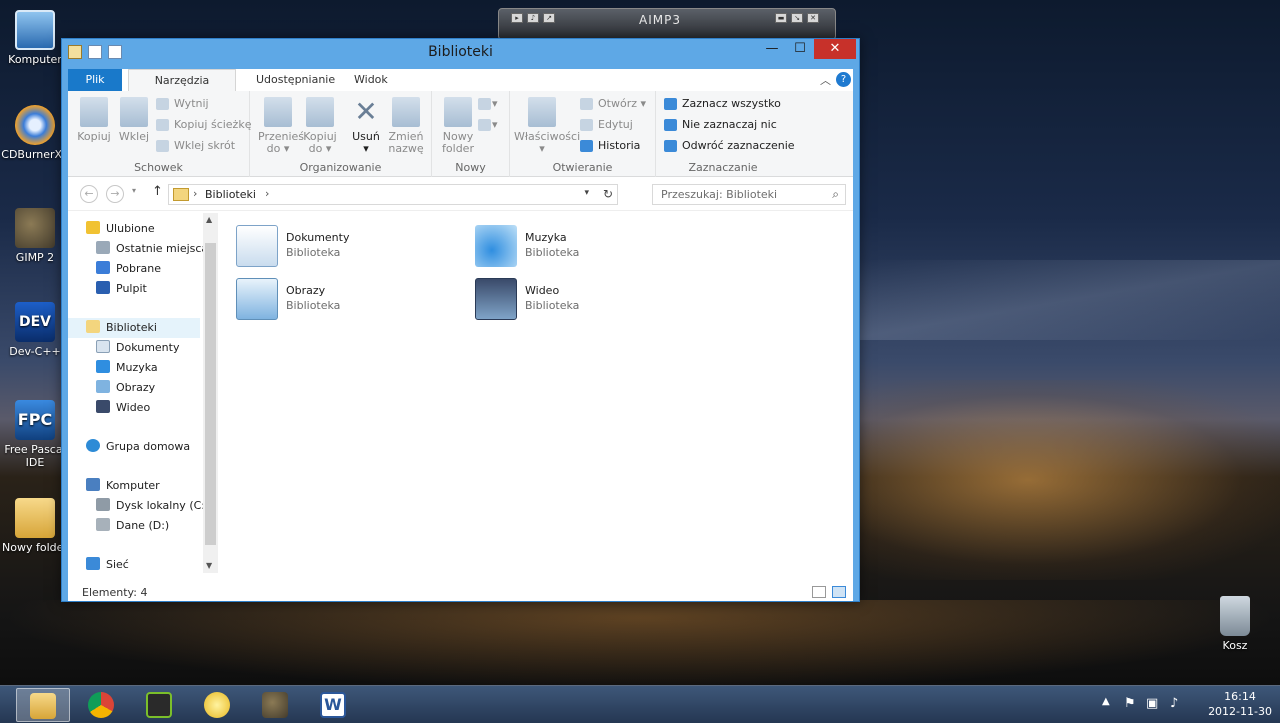  Describe the element at coordinates (610, 146) in the screenshot. I see `history-button: Historia` at that location.